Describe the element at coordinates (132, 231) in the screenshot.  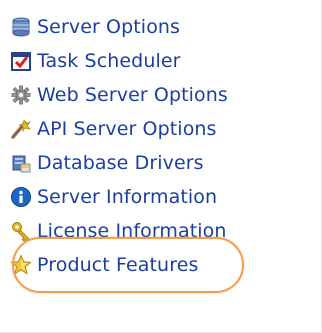
I see `menu-item-label: License Information` at that location.